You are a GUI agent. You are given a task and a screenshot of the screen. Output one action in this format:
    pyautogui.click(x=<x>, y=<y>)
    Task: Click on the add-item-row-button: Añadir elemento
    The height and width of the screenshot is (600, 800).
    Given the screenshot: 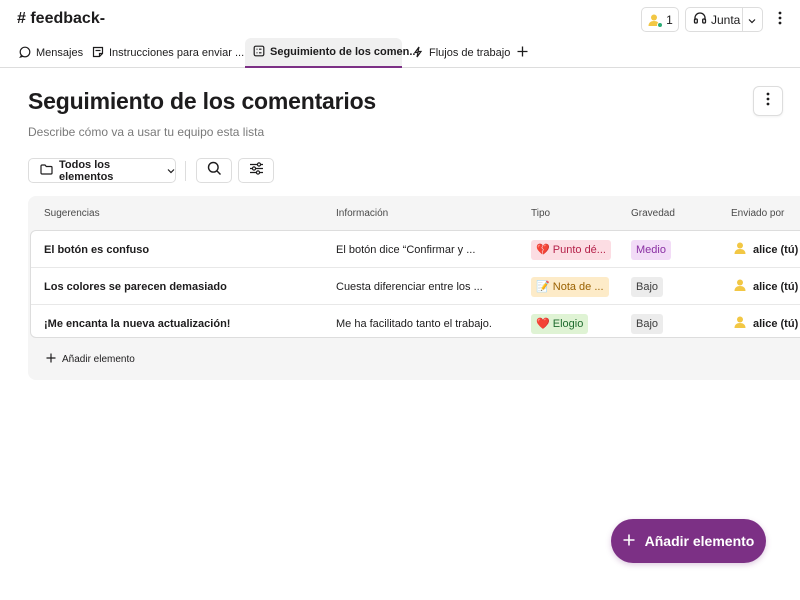 What is the action you would take?
    pyautogui.click(x=90, y=359)
    